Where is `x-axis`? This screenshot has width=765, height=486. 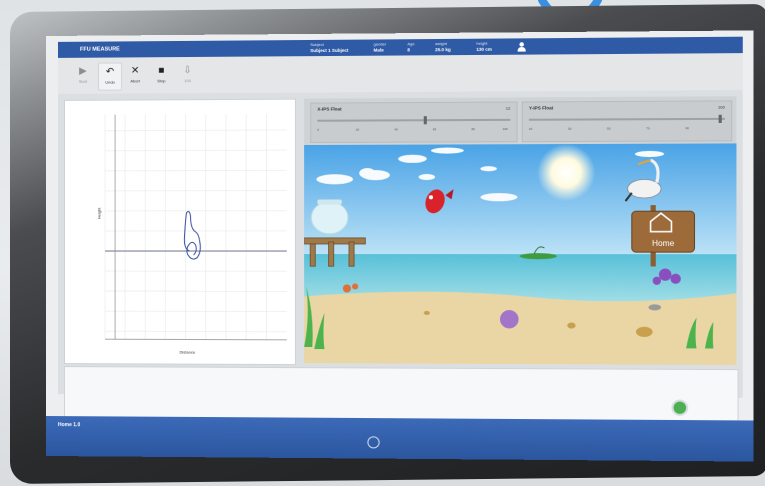
x-axis is located at coordinates (196, 339).